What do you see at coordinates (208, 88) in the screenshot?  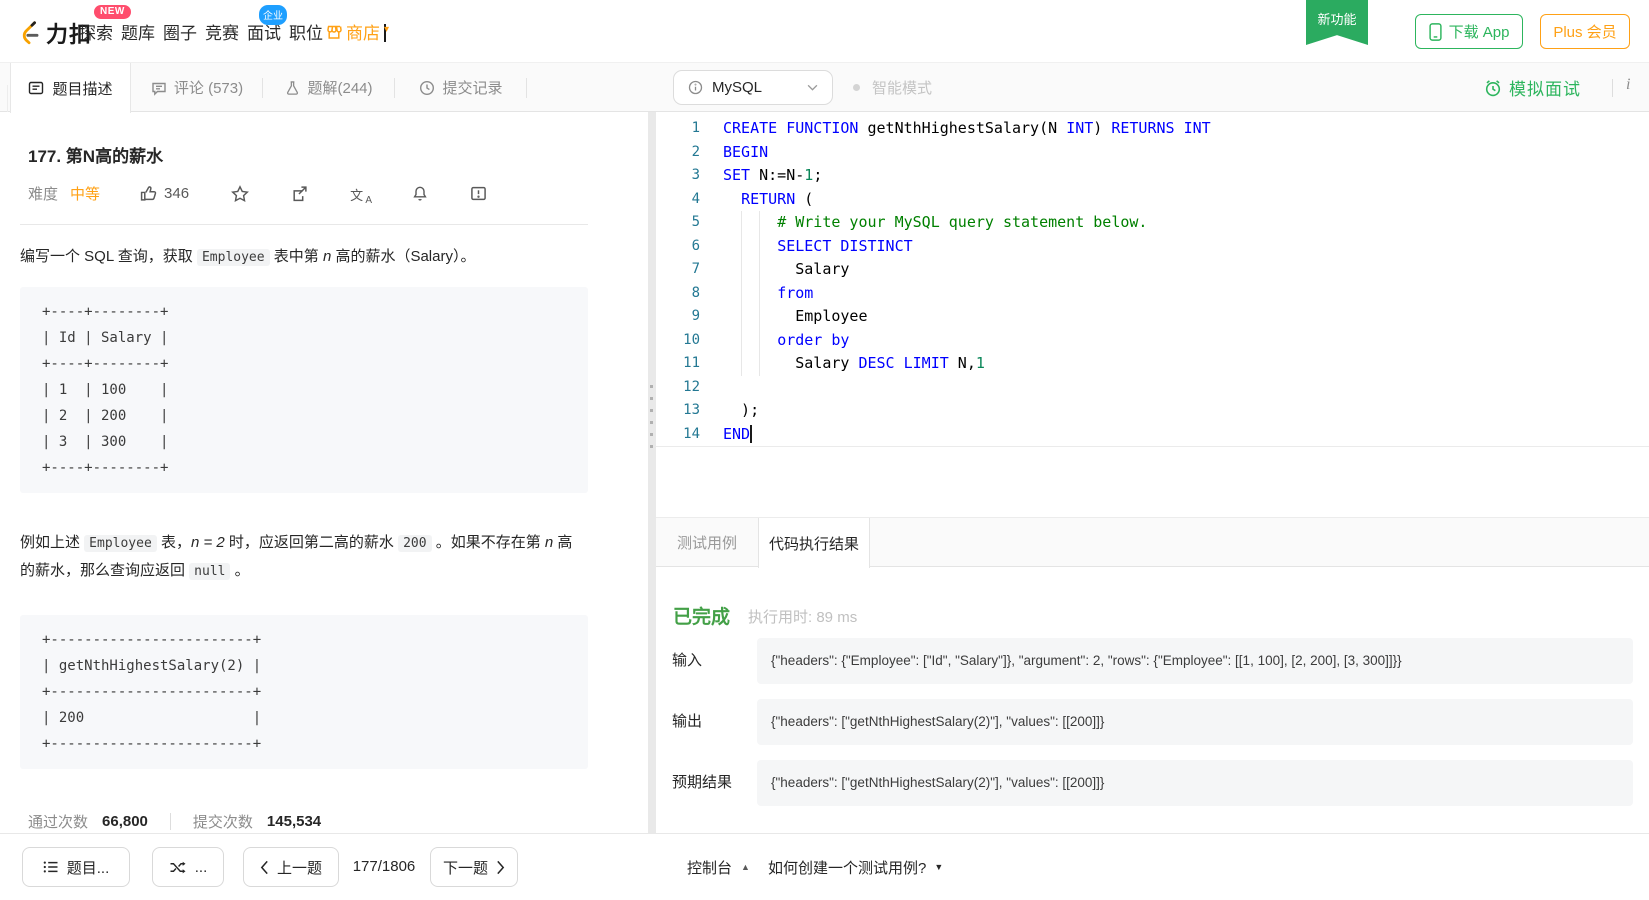 I see `tab-comments-label: 评论 (573)` at bounding box center [208, 88].